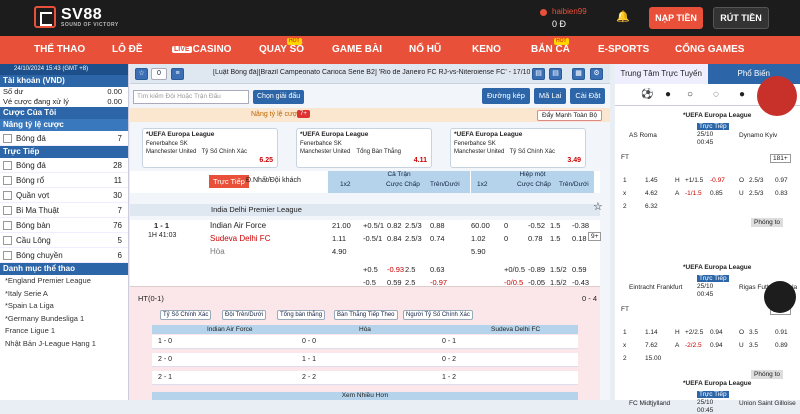  What do you see at coordinates (647, 94) in the screenshot?
I see `football-icon: ⚽` at bounding box center [647, 94].